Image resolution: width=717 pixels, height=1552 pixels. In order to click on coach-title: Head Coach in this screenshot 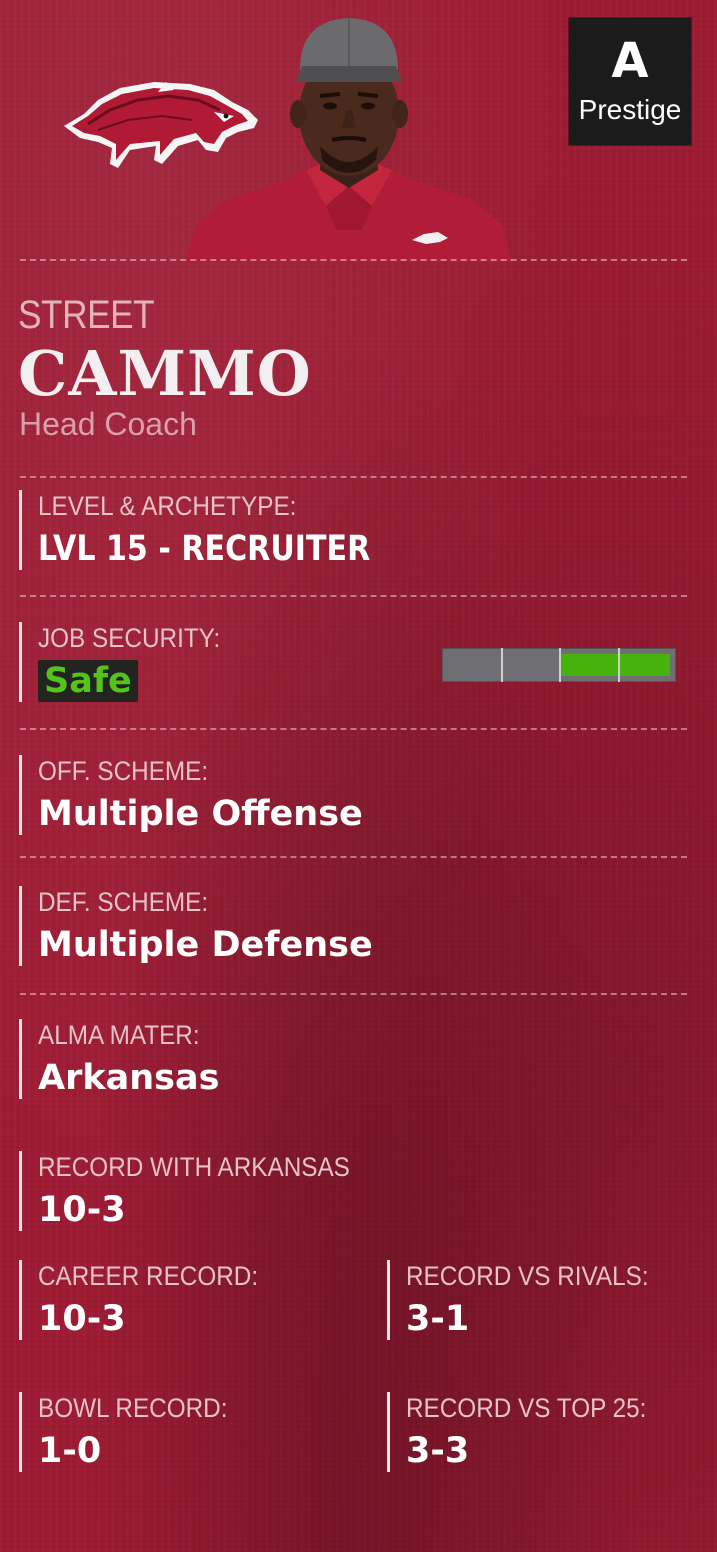, I will do `click(108, 424)`.